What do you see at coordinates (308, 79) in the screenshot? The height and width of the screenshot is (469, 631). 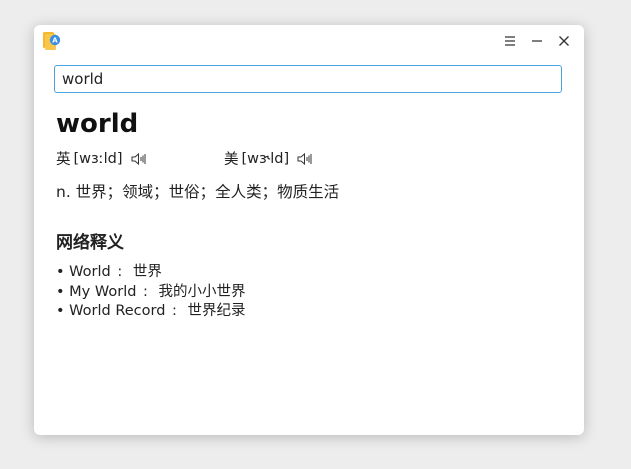 I see `search-input` at bounding box center [308, 79].